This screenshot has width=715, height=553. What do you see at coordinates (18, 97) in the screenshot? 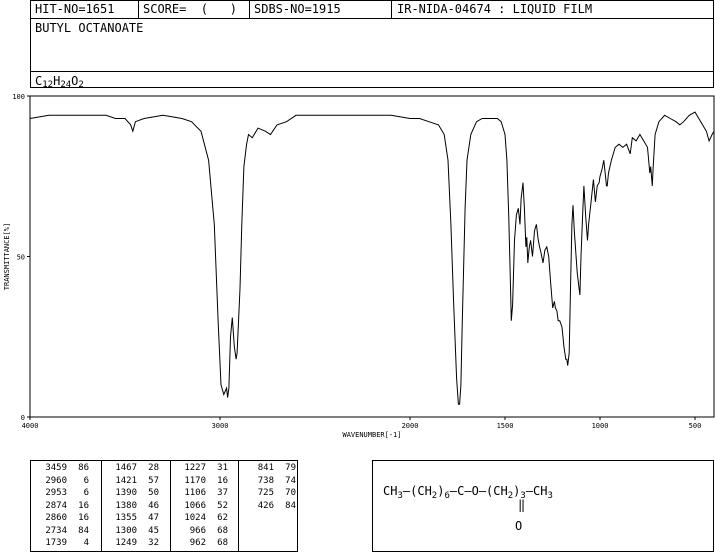
I see `y-tick-label: 100` at bounding box center [18, 97].